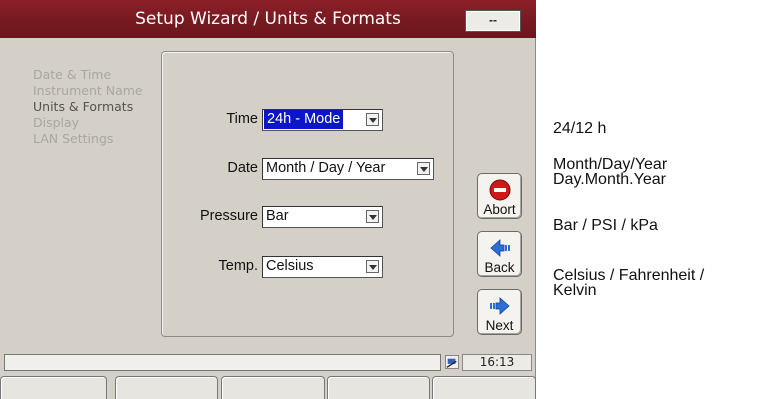 This screenshot has height=399, width=767. I want to click on status-clock: 16:13, so click(497, 362).